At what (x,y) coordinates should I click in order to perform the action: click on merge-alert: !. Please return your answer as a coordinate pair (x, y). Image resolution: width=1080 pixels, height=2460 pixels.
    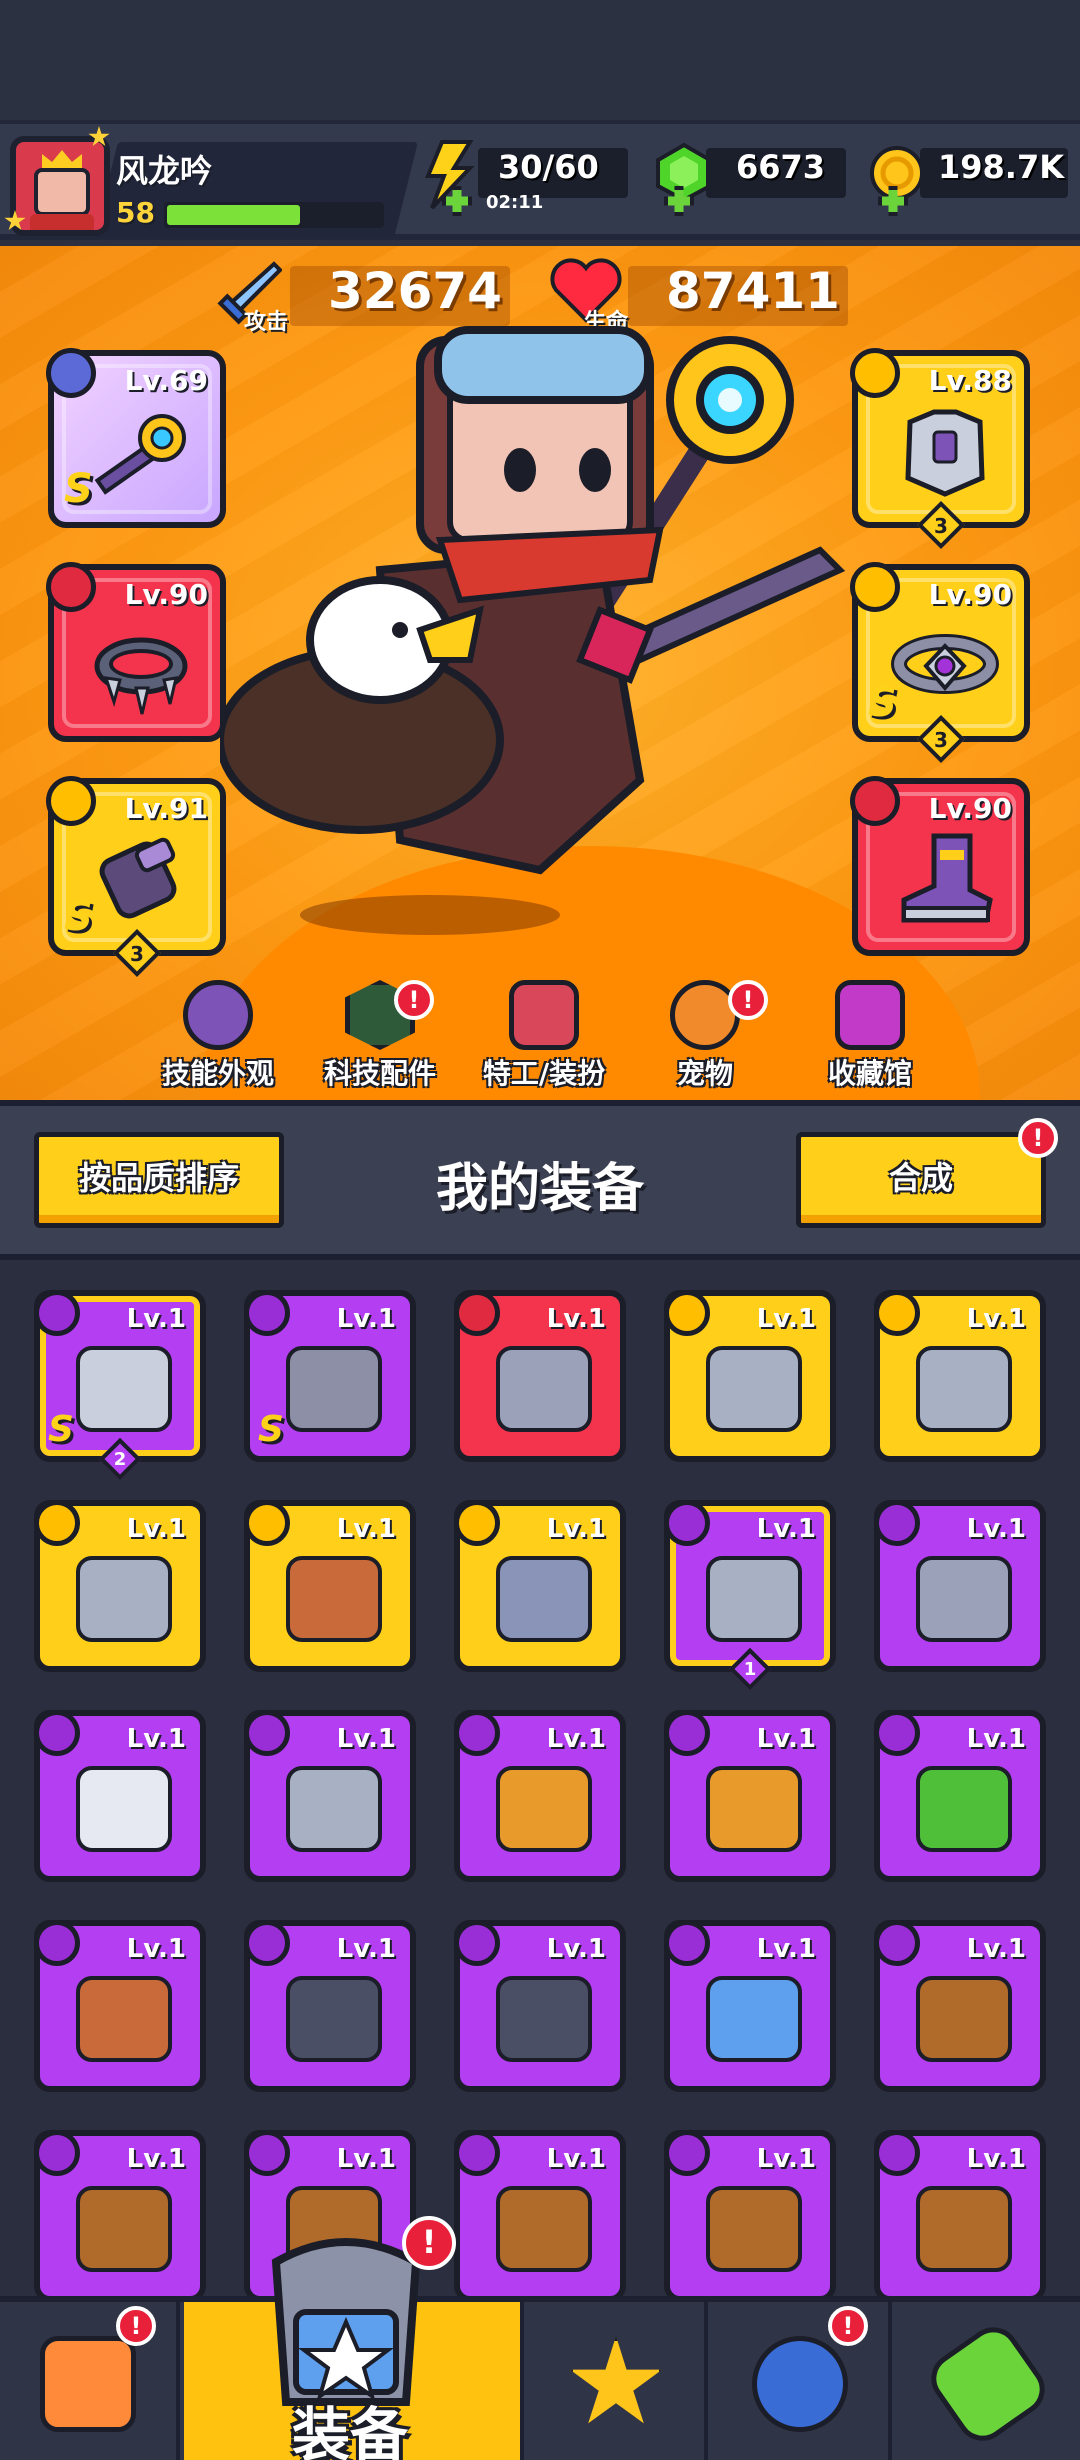
    Looking at the image, I should click on (1038, 1138).